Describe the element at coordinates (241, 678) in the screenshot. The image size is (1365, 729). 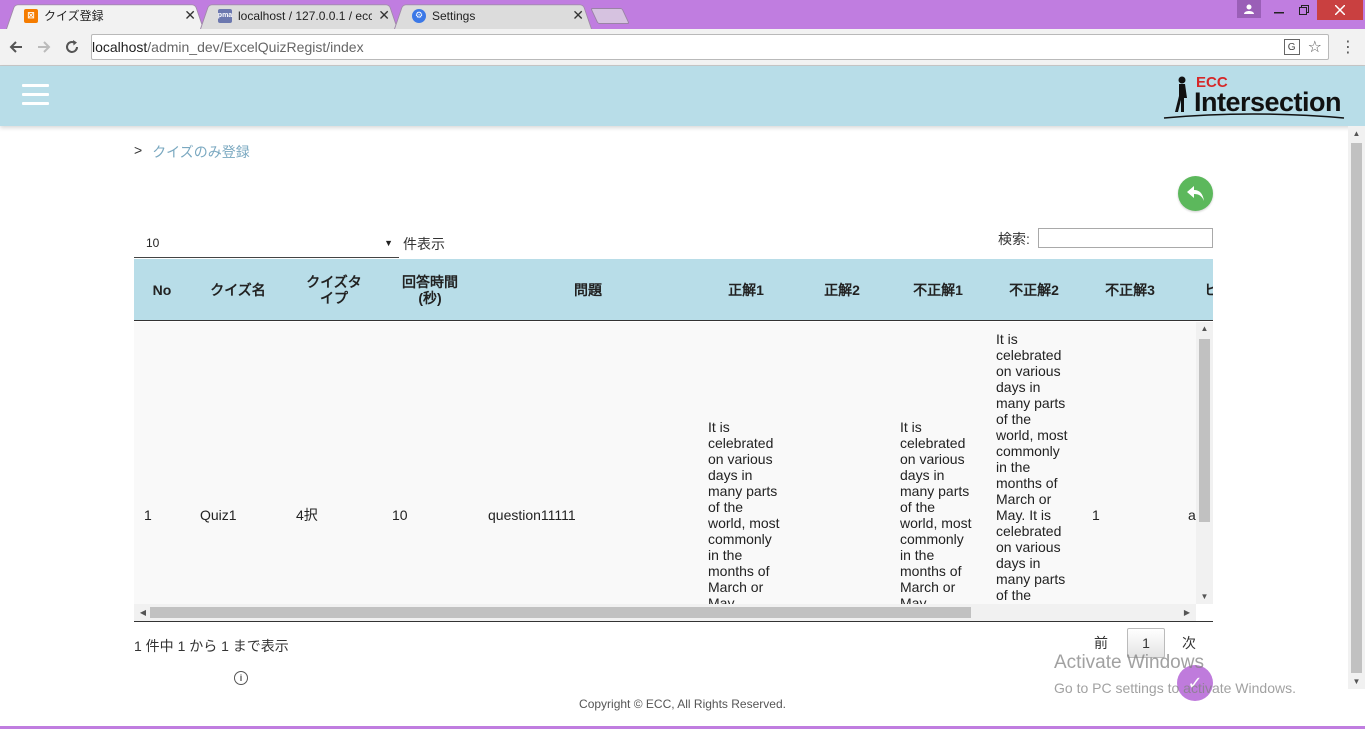
I see `info-icon: i` at that location.